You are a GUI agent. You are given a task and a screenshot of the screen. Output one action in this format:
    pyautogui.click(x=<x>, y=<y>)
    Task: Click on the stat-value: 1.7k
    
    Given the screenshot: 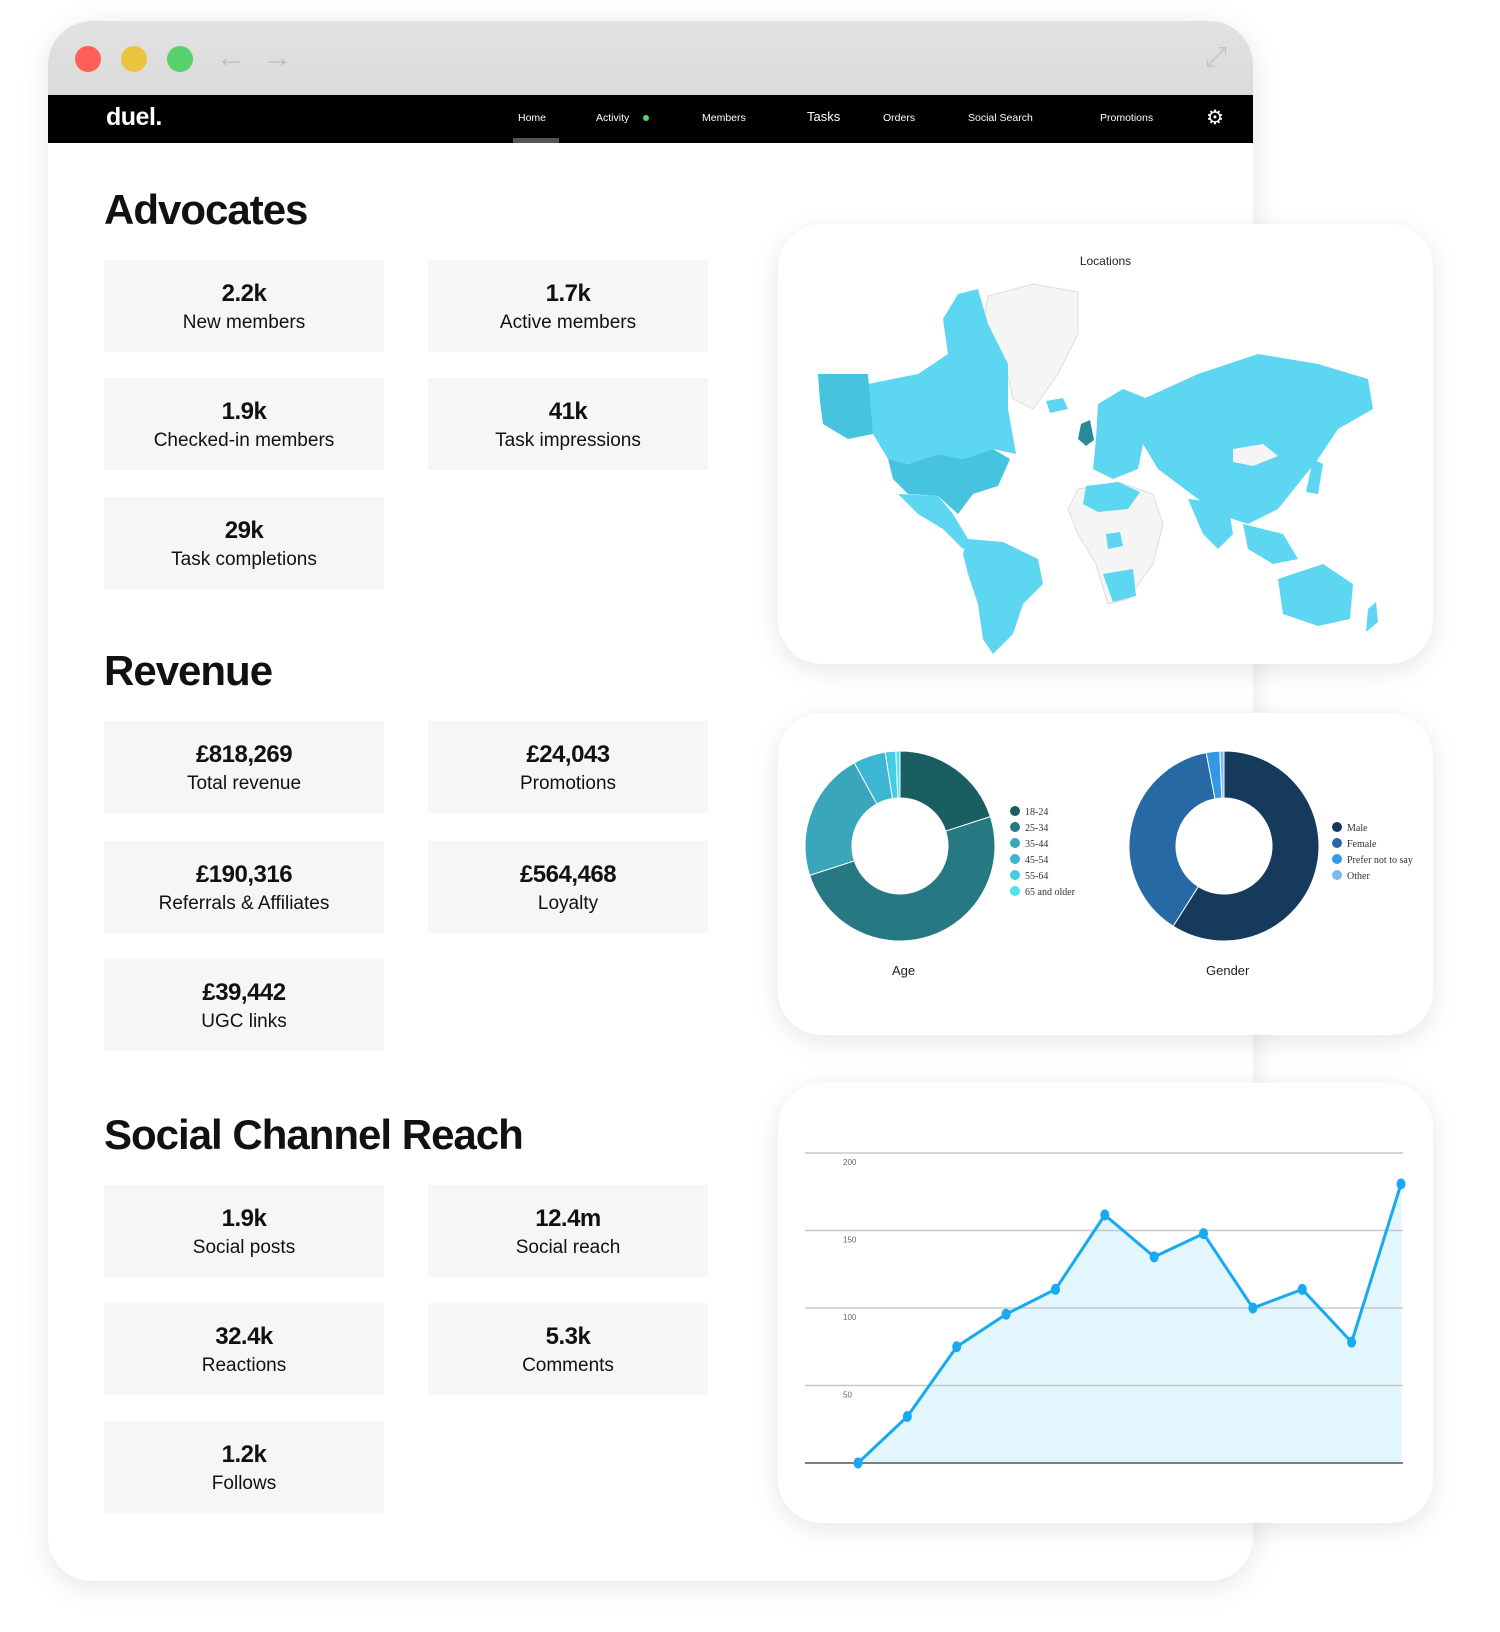 What is the action you would take?
    pyautogui.click(x=568, y=293)
    